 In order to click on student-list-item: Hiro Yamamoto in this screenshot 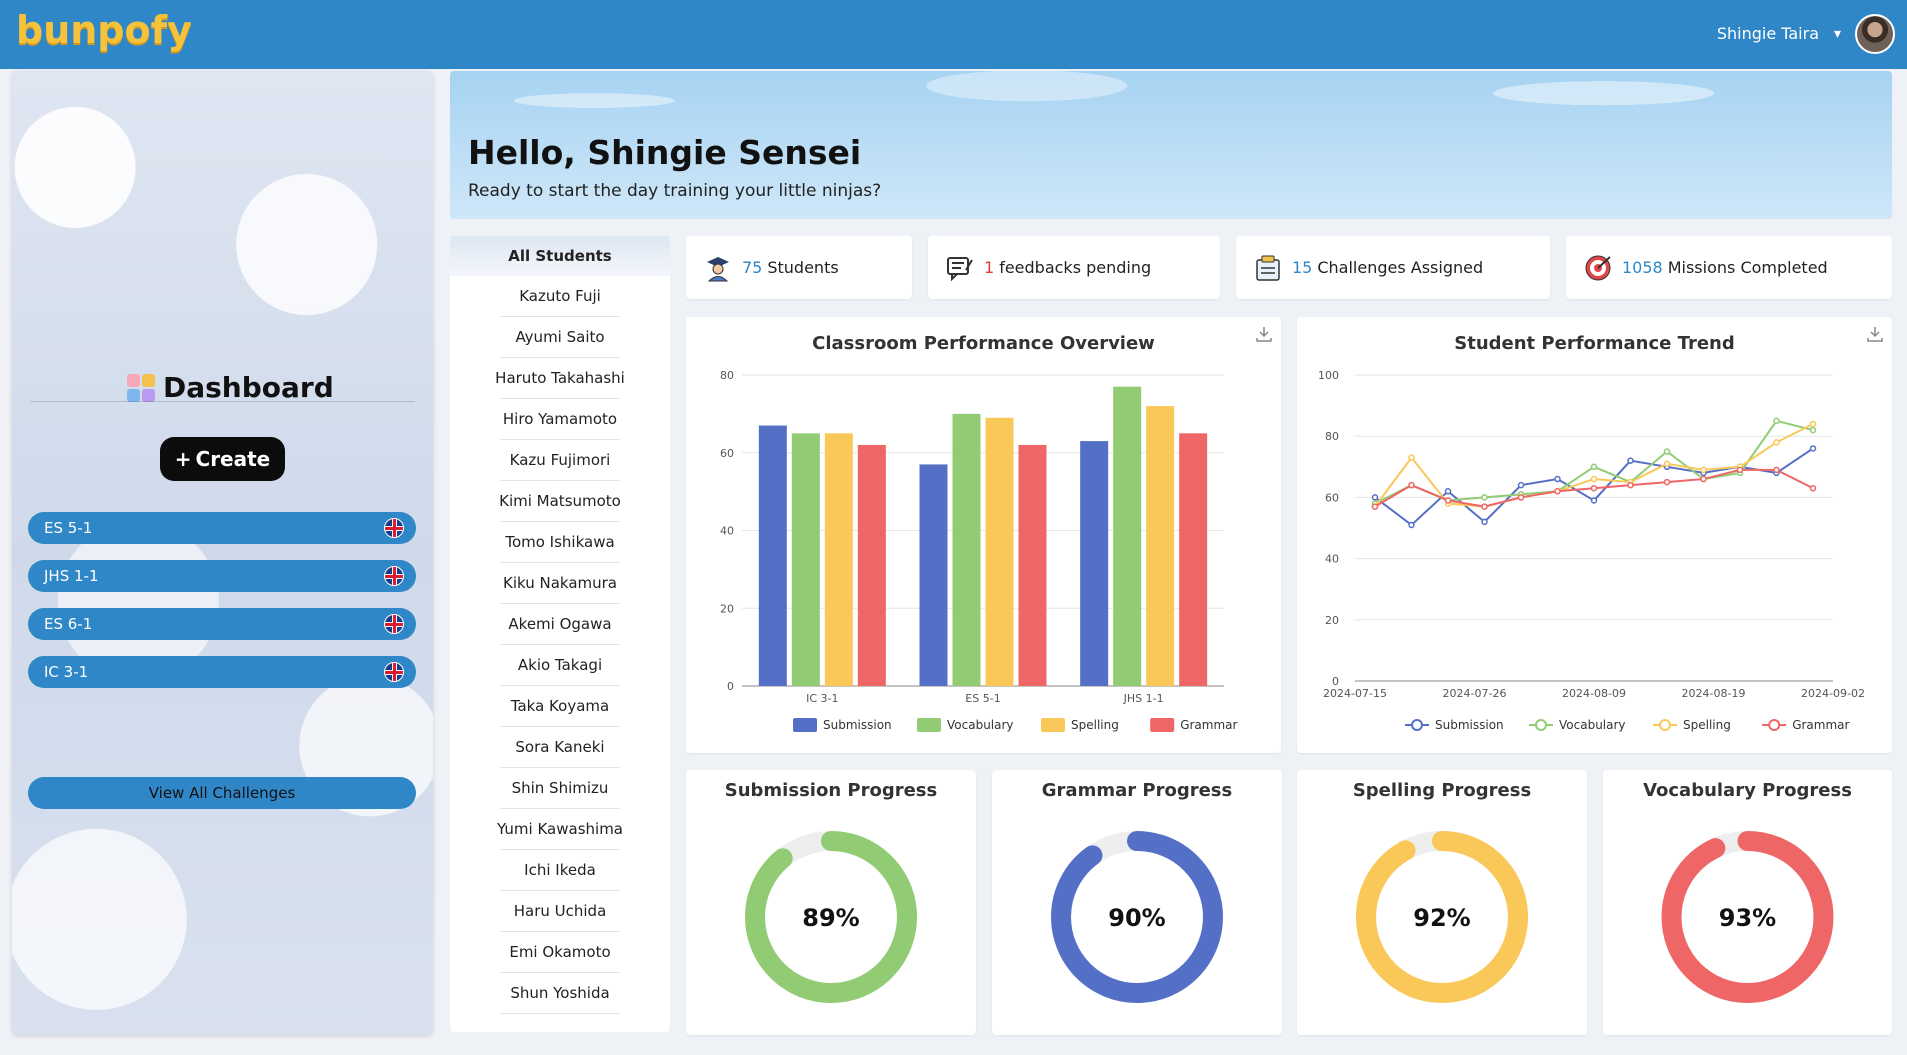, I will do `click(560, 419)`.